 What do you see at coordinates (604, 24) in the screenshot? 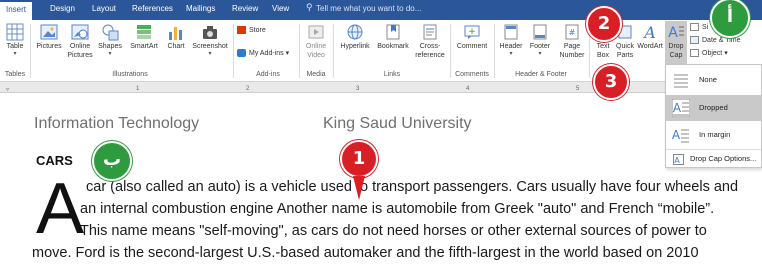
I see `step-2-badge: 2` at bounding box center [604, 24].